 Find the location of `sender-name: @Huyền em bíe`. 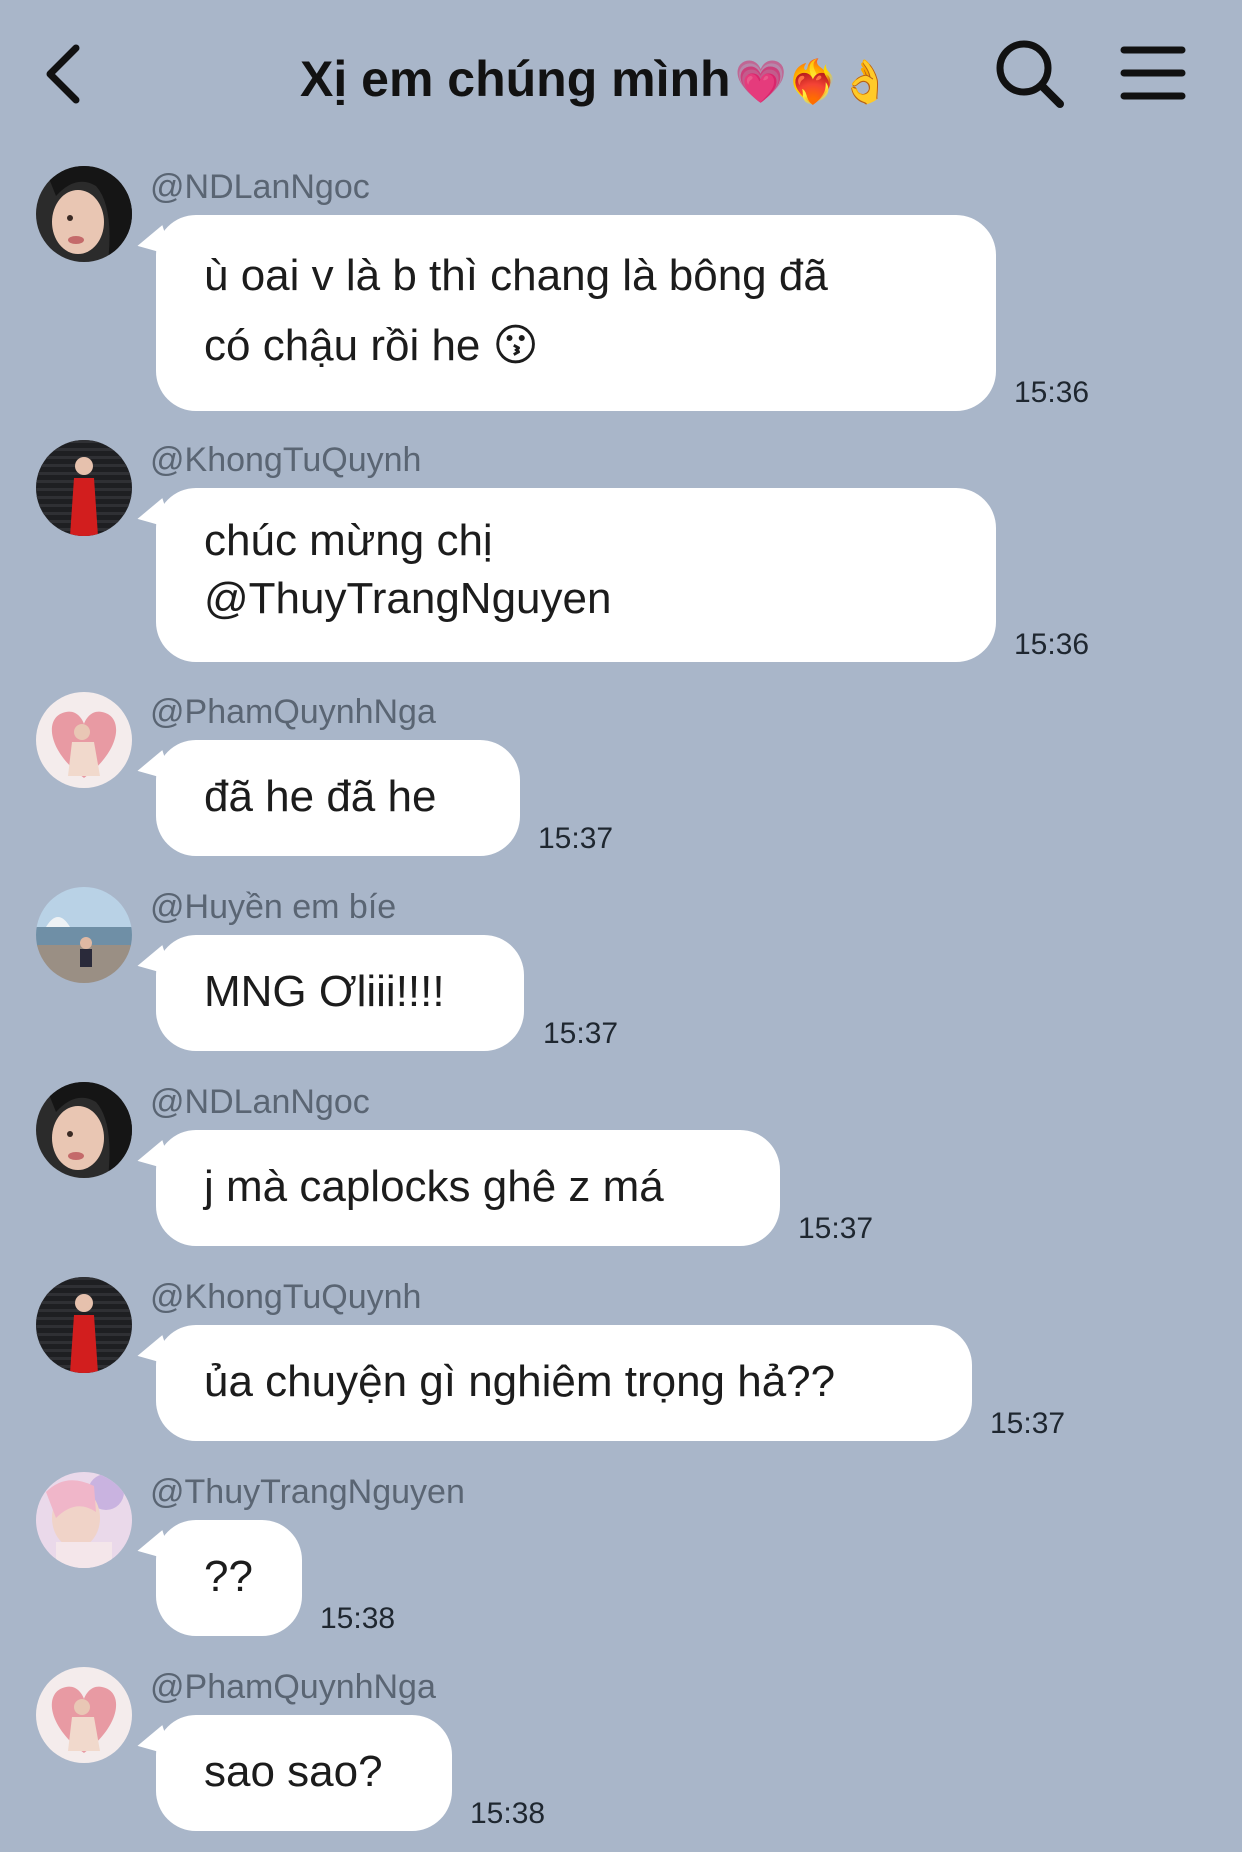

sender-name: @Huyền em bíe is located at coordinates (273, 907).